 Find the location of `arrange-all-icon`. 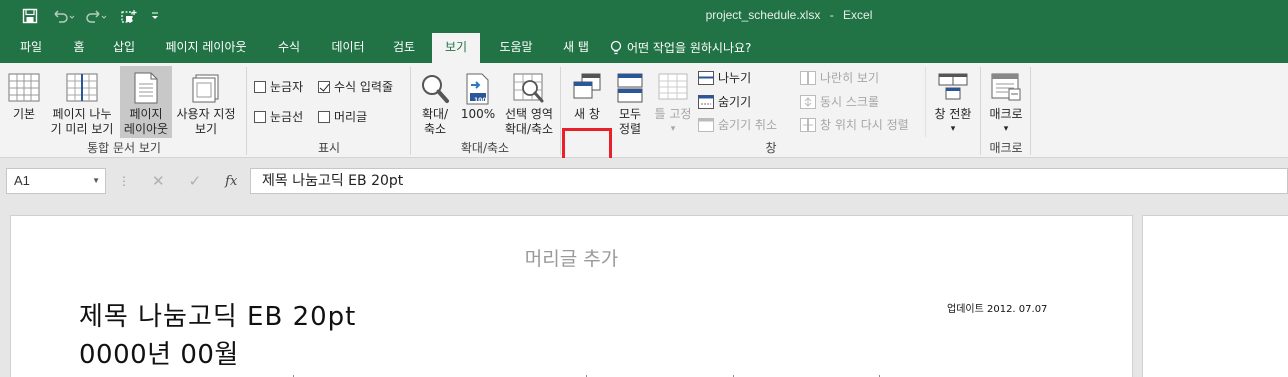

arrange-all-icon is located at coordinates (630, 88).